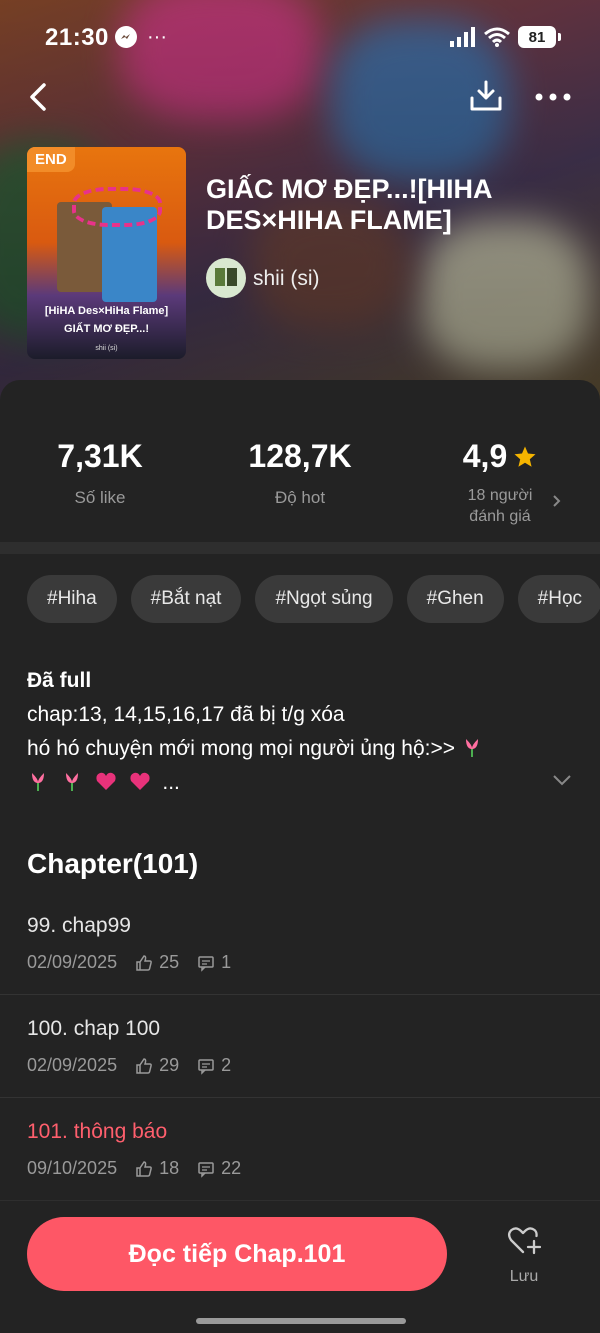 The height and width of the screenshot is (1333, 600). I want to click on cover-text: [HiHA Des×HiHa Flame], so click(106, 311).